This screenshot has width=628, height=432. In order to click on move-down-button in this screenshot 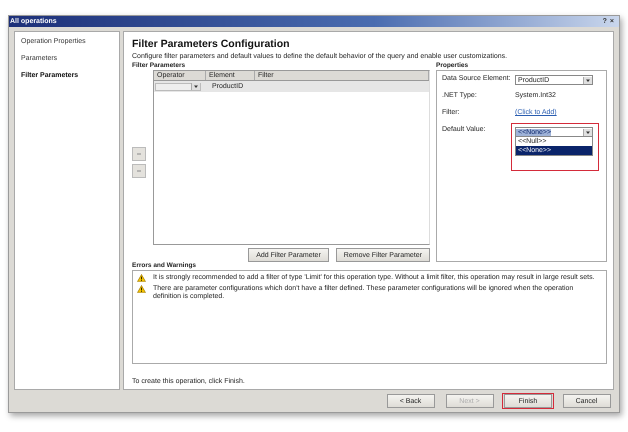, I will do `click(139, 171)`.